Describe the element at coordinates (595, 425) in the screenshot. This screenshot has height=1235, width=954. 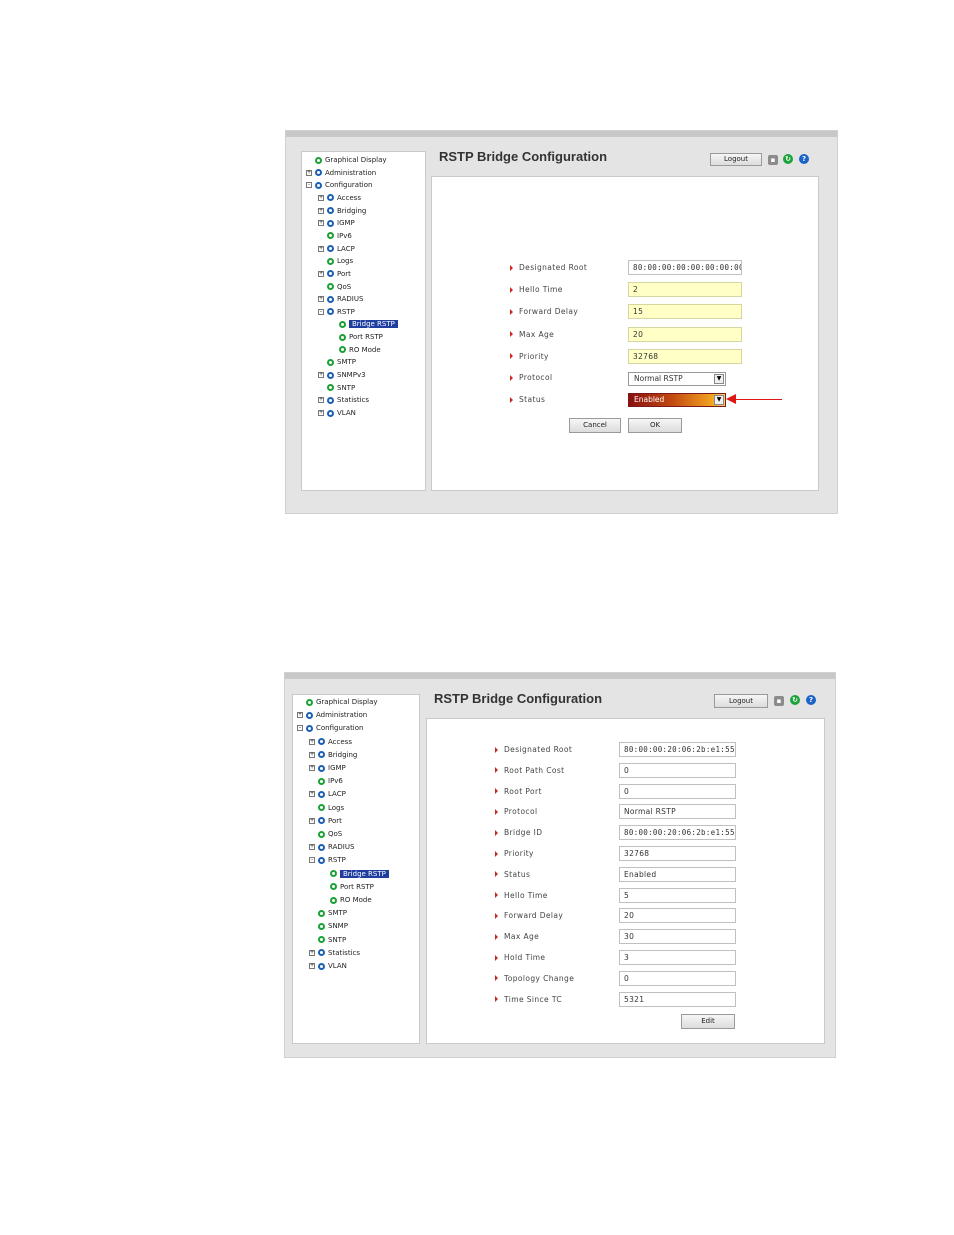
I see `cancel-button: Cancel` at that location.